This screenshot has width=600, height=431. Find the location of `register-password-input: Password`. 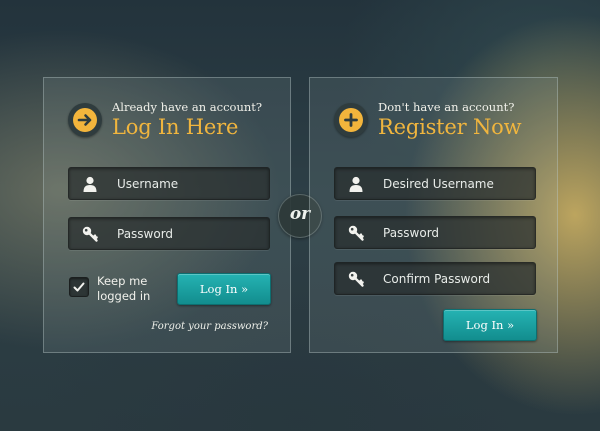

register-password-input: Password is located at coordinates (435, 232).